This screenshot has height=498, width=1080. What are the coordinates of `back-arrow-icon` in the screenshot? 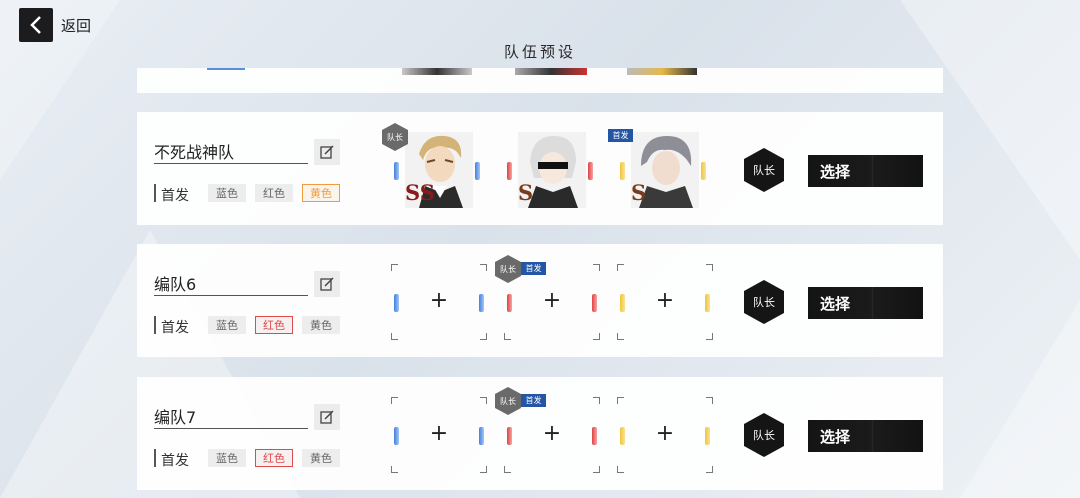 It's located at (35, 25).